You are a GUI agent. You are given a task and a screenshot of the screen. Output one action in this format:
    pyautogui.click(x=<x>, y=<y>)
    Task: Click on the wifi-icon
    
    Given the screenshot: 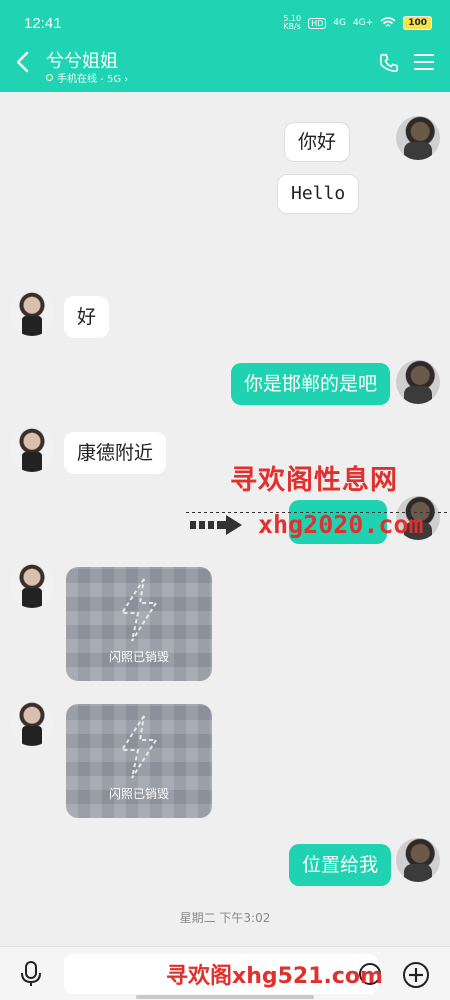 What is the action you would take?
    pyautogui.click(x=388, y=22)
    